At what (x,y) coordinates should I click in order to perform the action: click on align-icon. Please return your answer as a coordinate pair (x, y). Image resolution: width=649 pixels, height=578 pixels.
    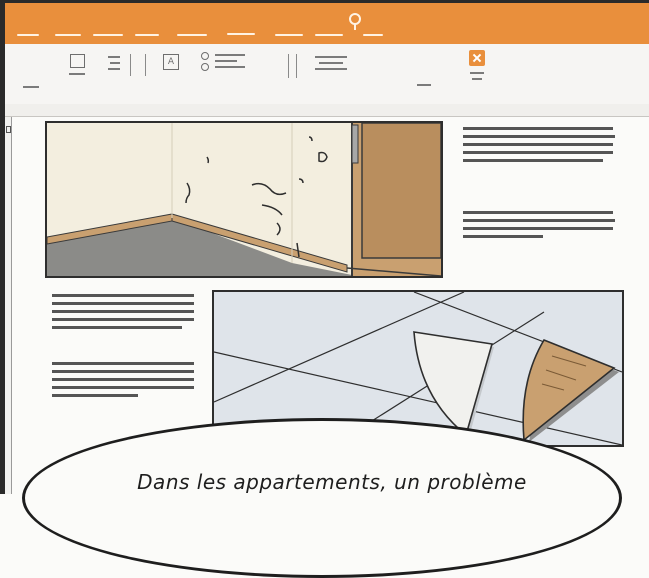
    Looking at the image, I should click on (226, 63).